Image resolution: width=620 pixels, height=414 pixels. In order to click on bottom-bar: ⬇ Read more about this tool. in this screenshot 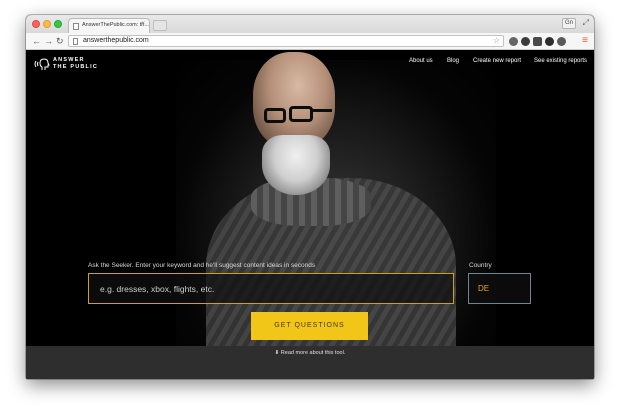, I will do `click(310, 362)`.